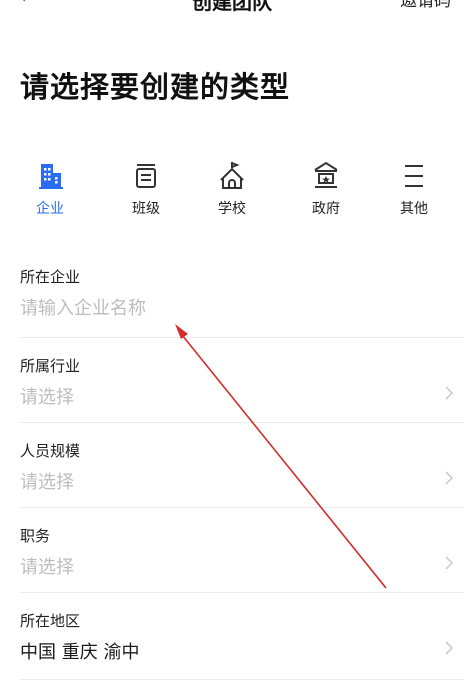  I want to click on page-header-title: 创建团队, so click(232, 7).